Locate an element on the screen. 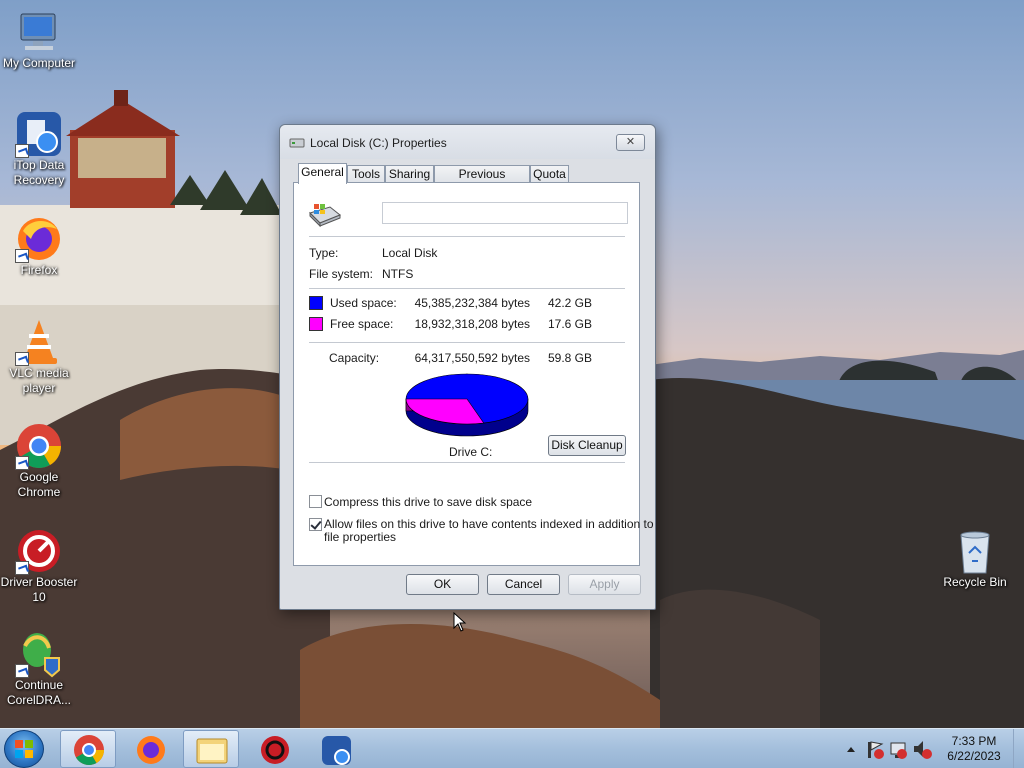 Image resolution: width=1024 pixels, height=768 pixels. desktop-icon-label: VLC media player is located at coordinates (39, 380).